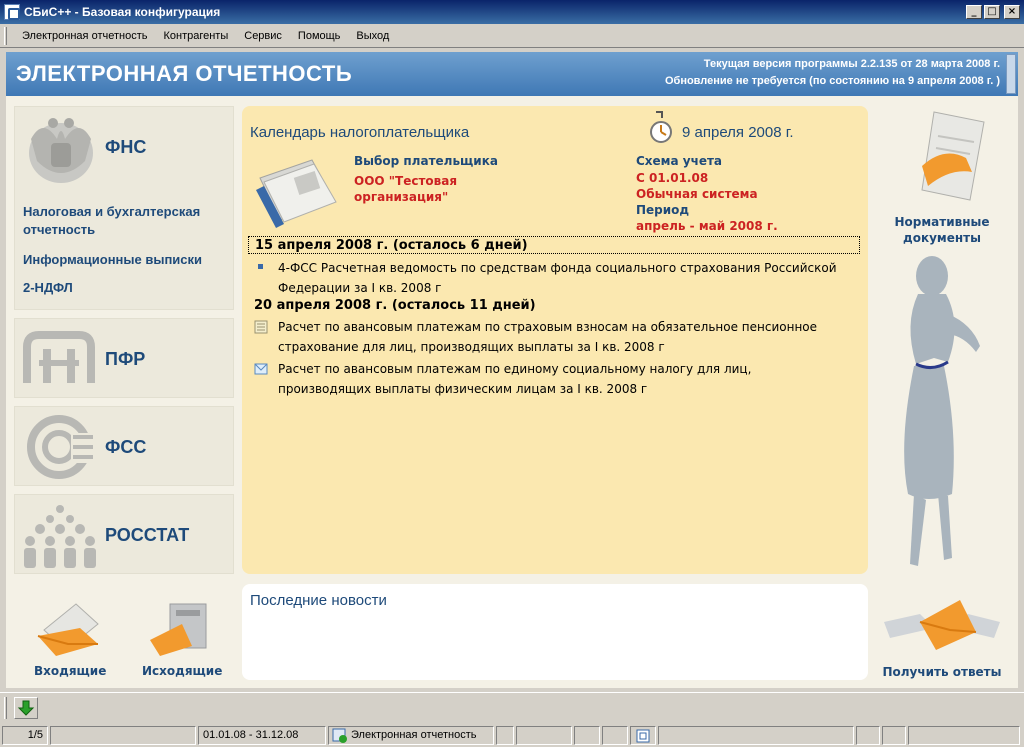 The width and height of the screenshot is (1024, 747). I want to click on link-info-statements: Информационные выписки, so click(112, 260).